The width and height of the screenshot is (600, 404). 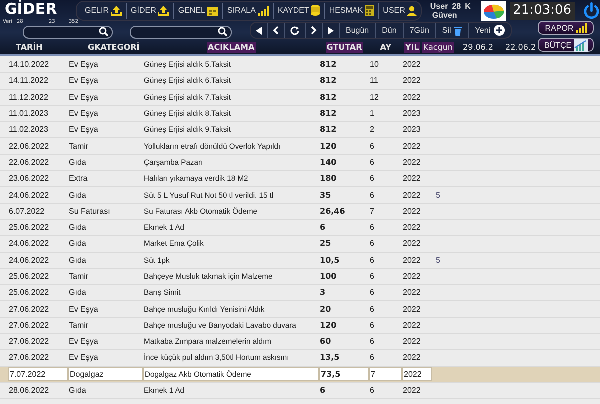 What do you see at coordinates (438, 260) in the screenshot?
I see `extra-cell-text: 5` at bounding box center [438, 260].